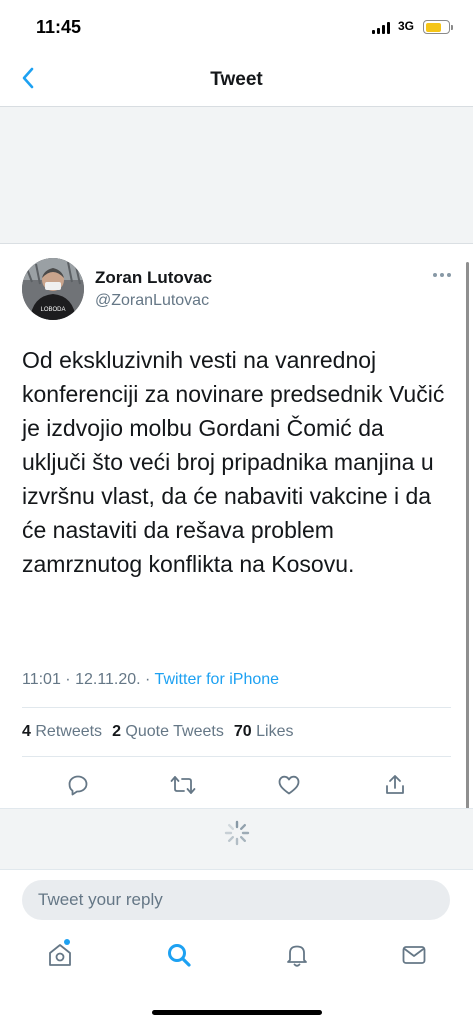 This screenshot has height=1024, width=473. I want to click on quotes-label: Quote Tweets, so click(174, 731).